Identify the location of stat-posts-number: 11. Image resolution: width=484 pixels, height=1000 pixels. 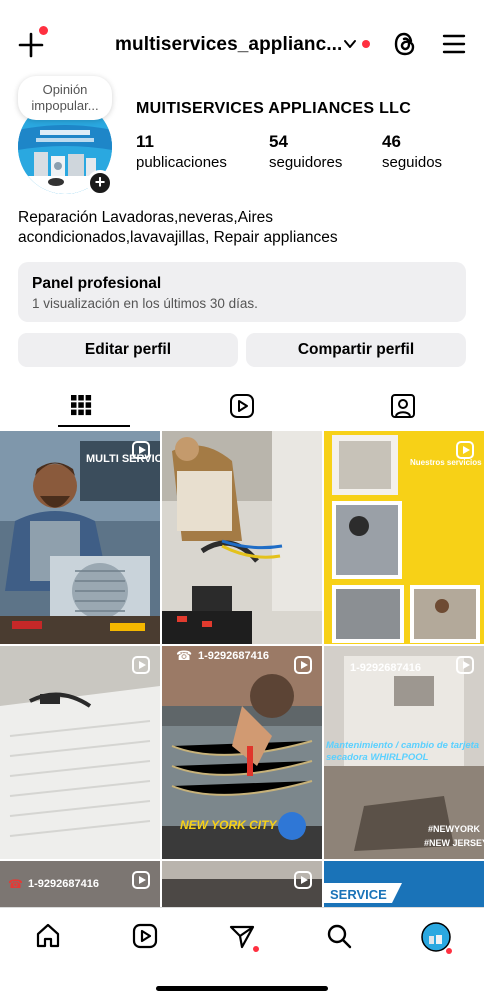
(145, 141).